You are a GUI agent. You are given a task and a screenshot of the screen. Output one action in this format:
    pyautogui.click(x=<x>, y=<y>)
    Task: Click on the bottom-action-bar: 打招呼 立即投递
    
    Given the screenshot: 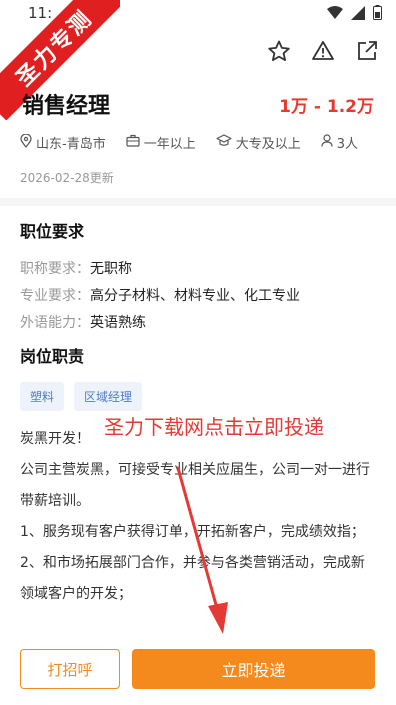 What is the action you would take?
    pyautogui.click(x=198, y=672)
    